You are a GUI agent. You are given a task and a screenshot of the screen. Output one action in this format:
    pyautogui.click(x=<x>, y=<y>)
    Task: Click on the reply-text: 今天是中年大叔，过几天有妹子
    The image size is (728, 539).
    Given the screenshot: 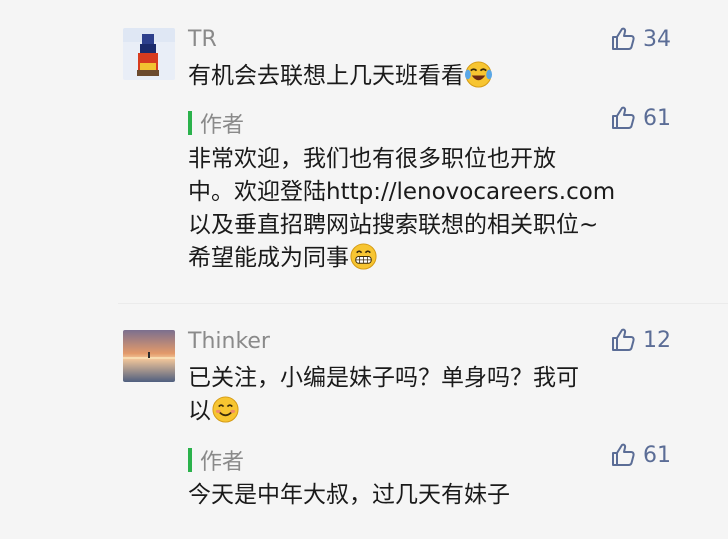 What is the action you would take?
    pyautogui.click(x=349, y=495)
    